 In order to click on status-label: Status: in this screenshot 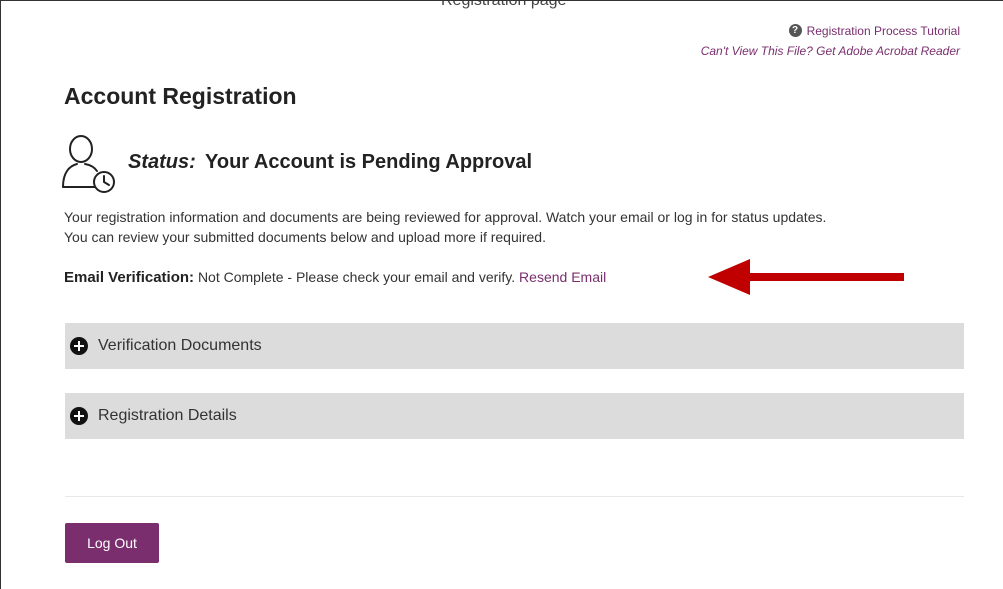, I will do `click(162, 161)`.